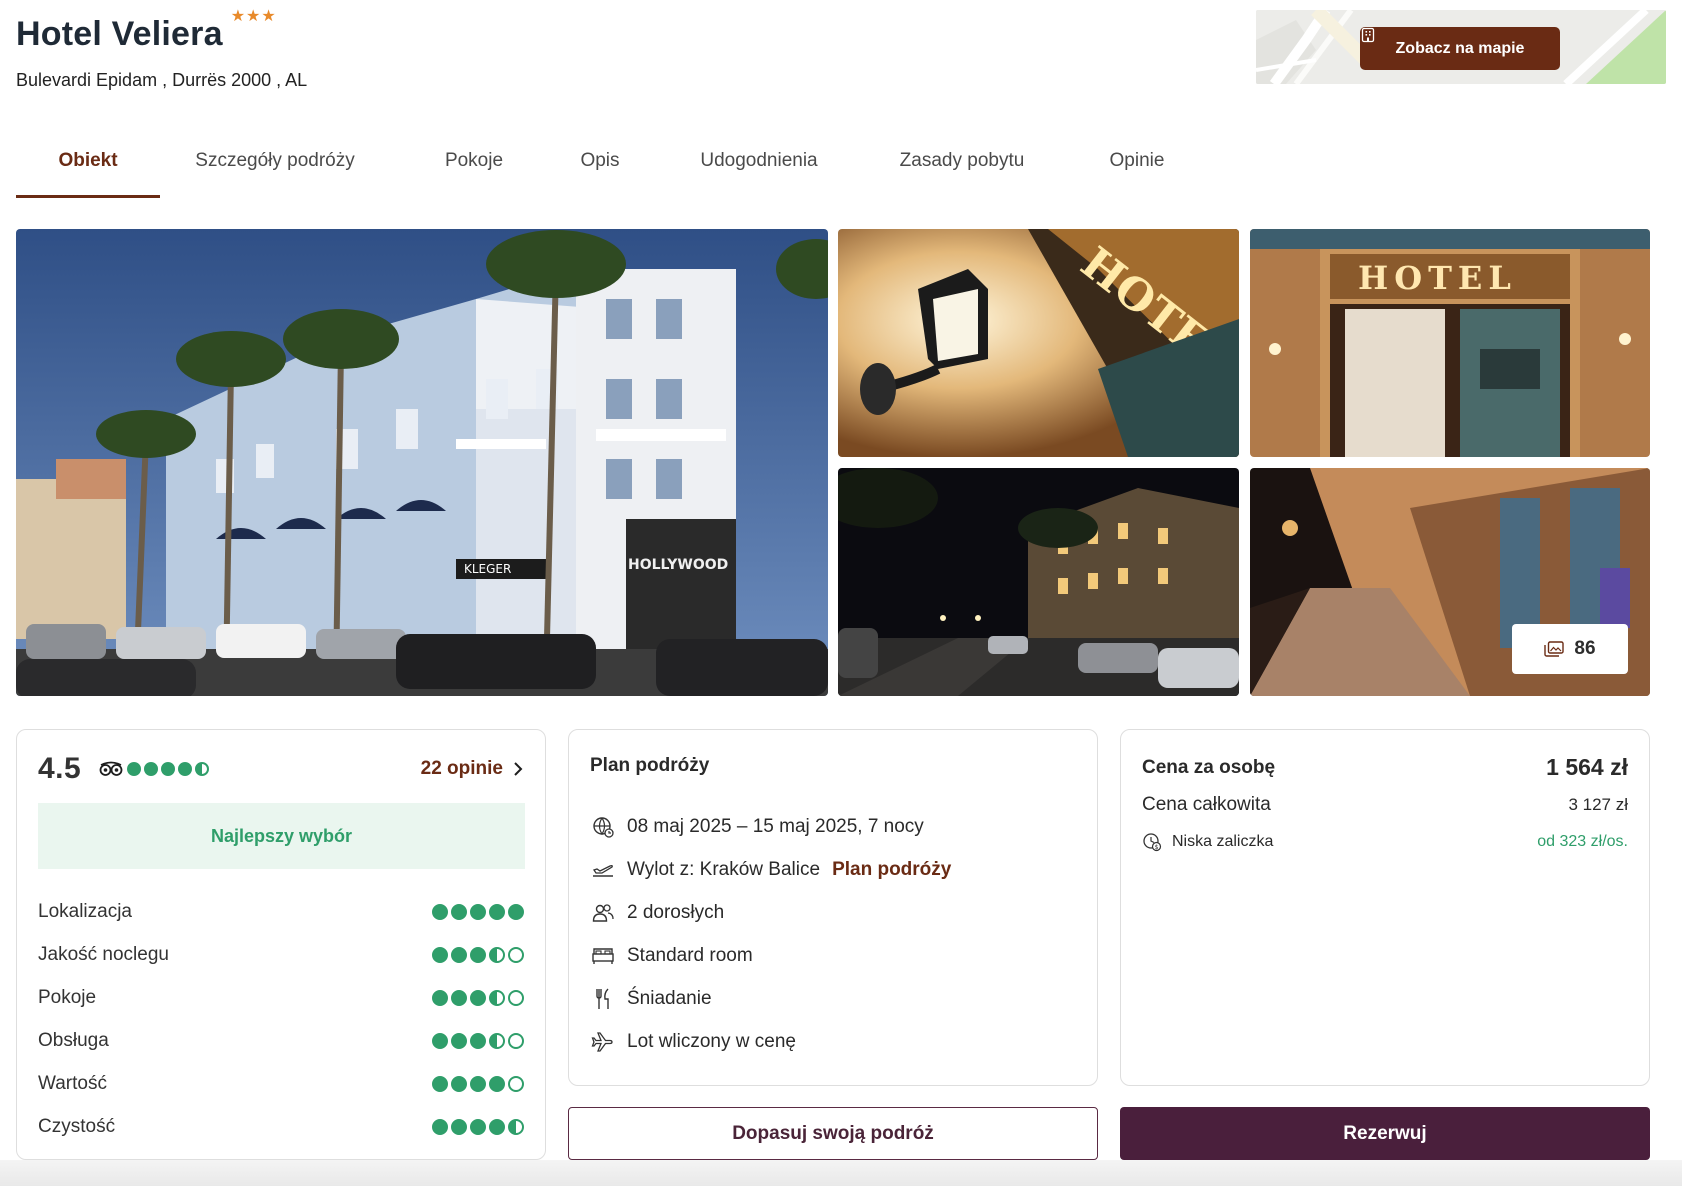 The height and width of the screenshot is (1186, 1682). I want to click on customize-trip-button: Dopasuj swoją podróż, so click(833, 1133).